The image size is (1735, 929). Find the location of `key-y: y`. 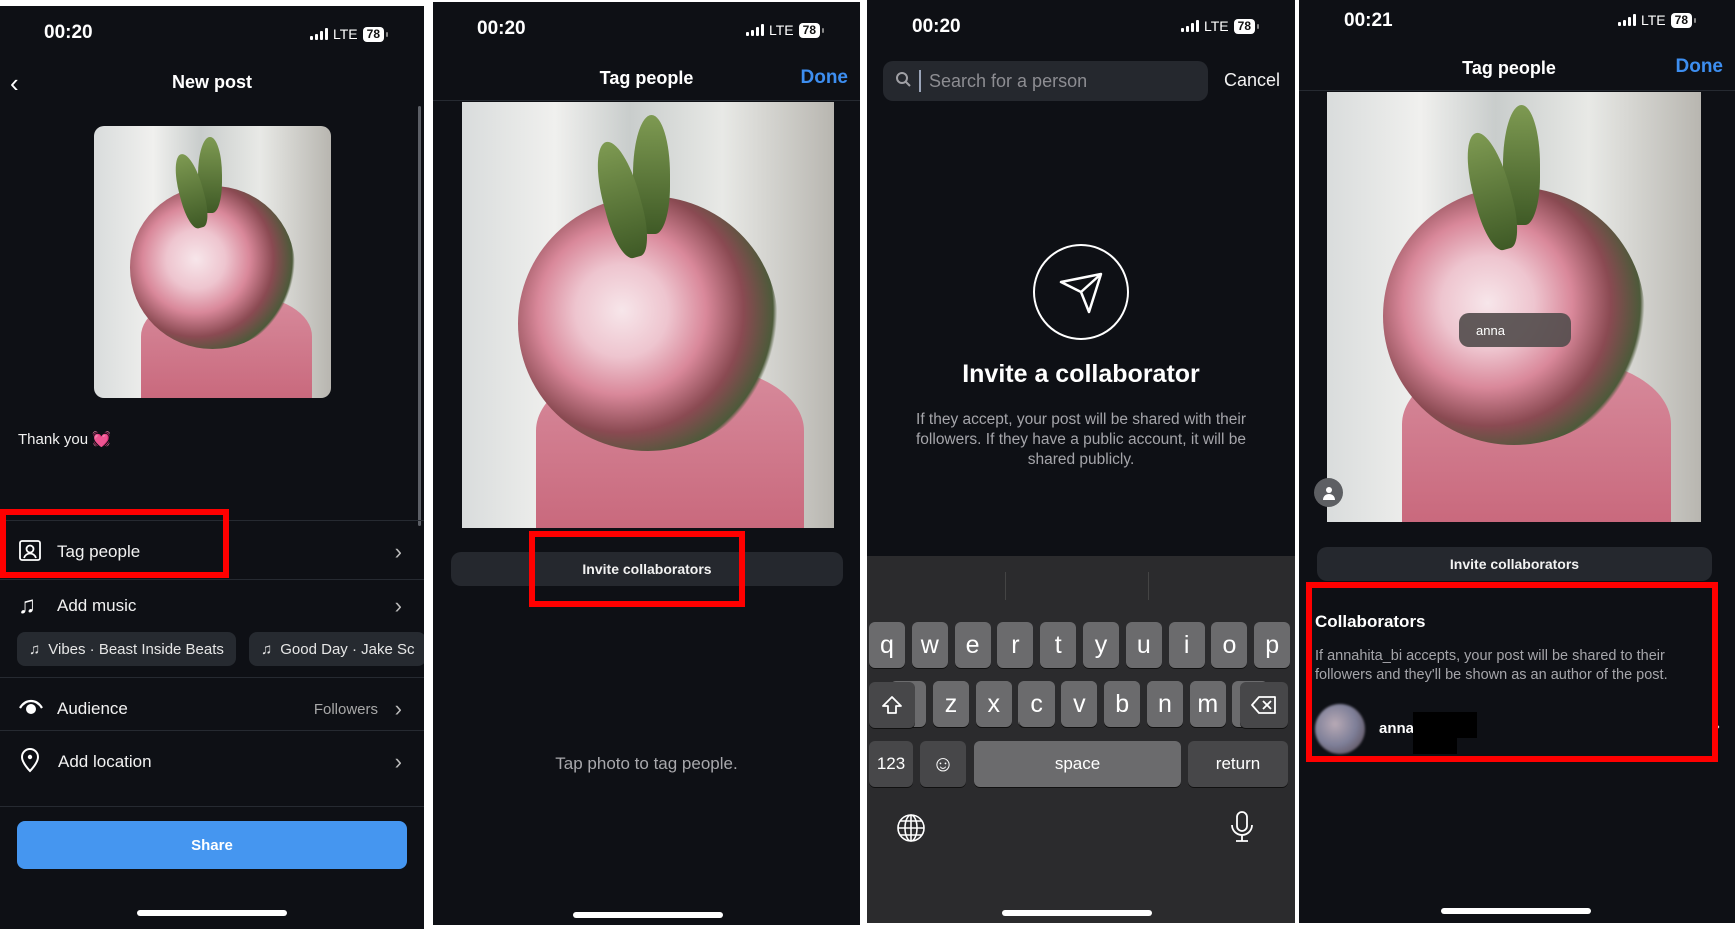

key-y: y is located at coordinates (1101, 645).